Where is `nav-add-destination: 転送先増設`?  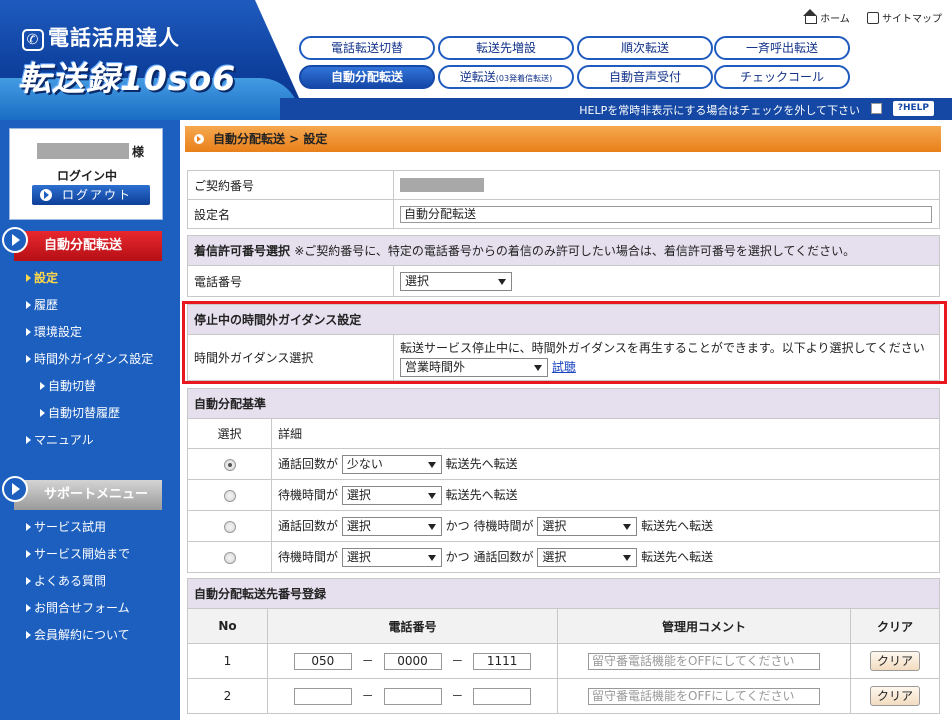 nav-add-destination: 転送先増設 is located at coordinates (506, 48).